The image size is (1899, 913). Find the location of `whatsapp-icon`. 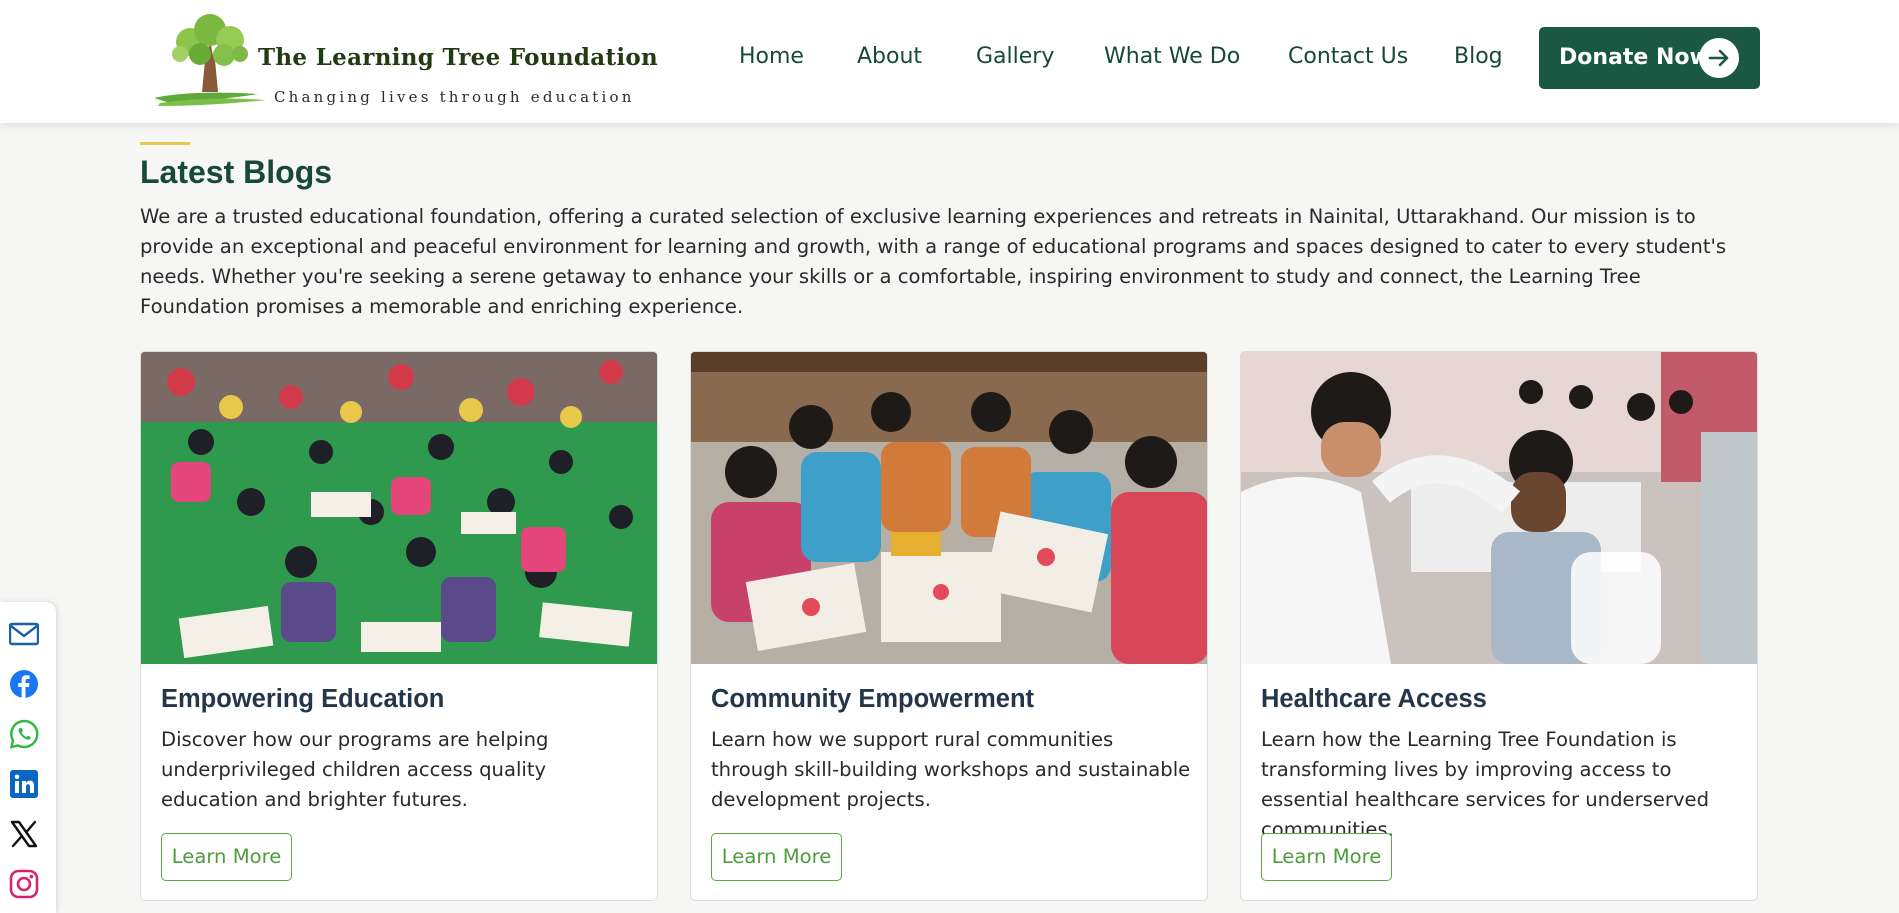

whatsapp-icon is located at coordinates (24, 734).